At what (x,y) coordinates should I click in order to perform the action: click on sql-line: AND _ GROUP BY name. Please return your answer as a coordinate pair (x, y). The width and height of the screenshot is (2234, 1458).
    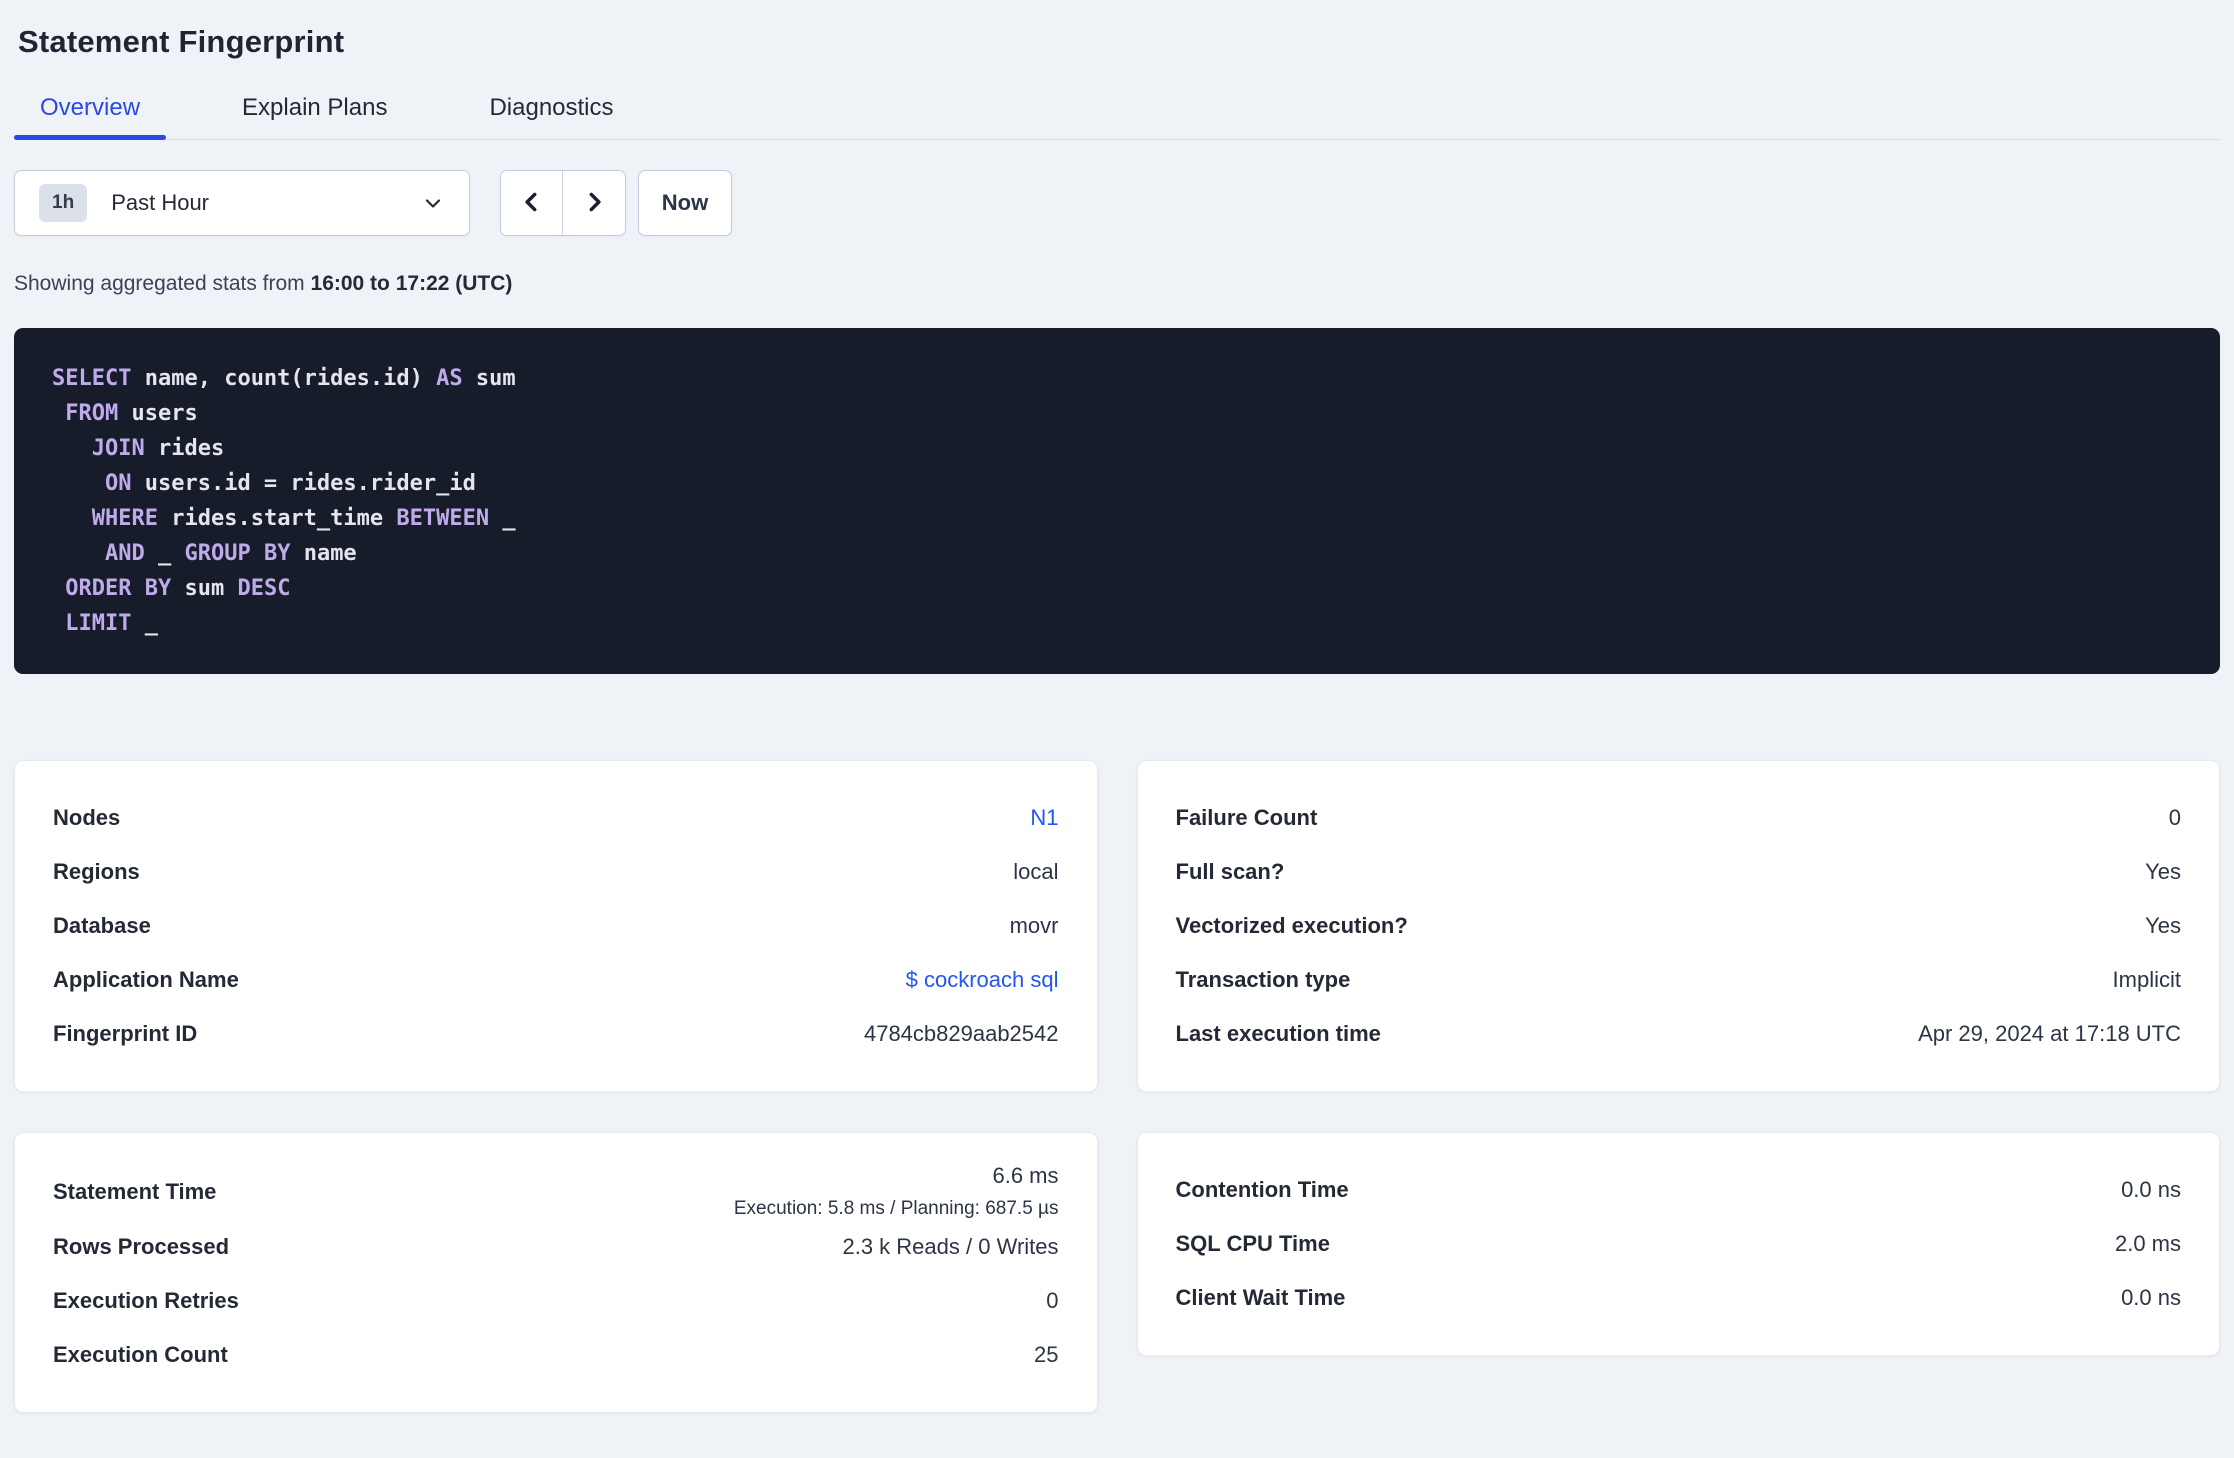
    Looking at the image, I should click on (230, 553).